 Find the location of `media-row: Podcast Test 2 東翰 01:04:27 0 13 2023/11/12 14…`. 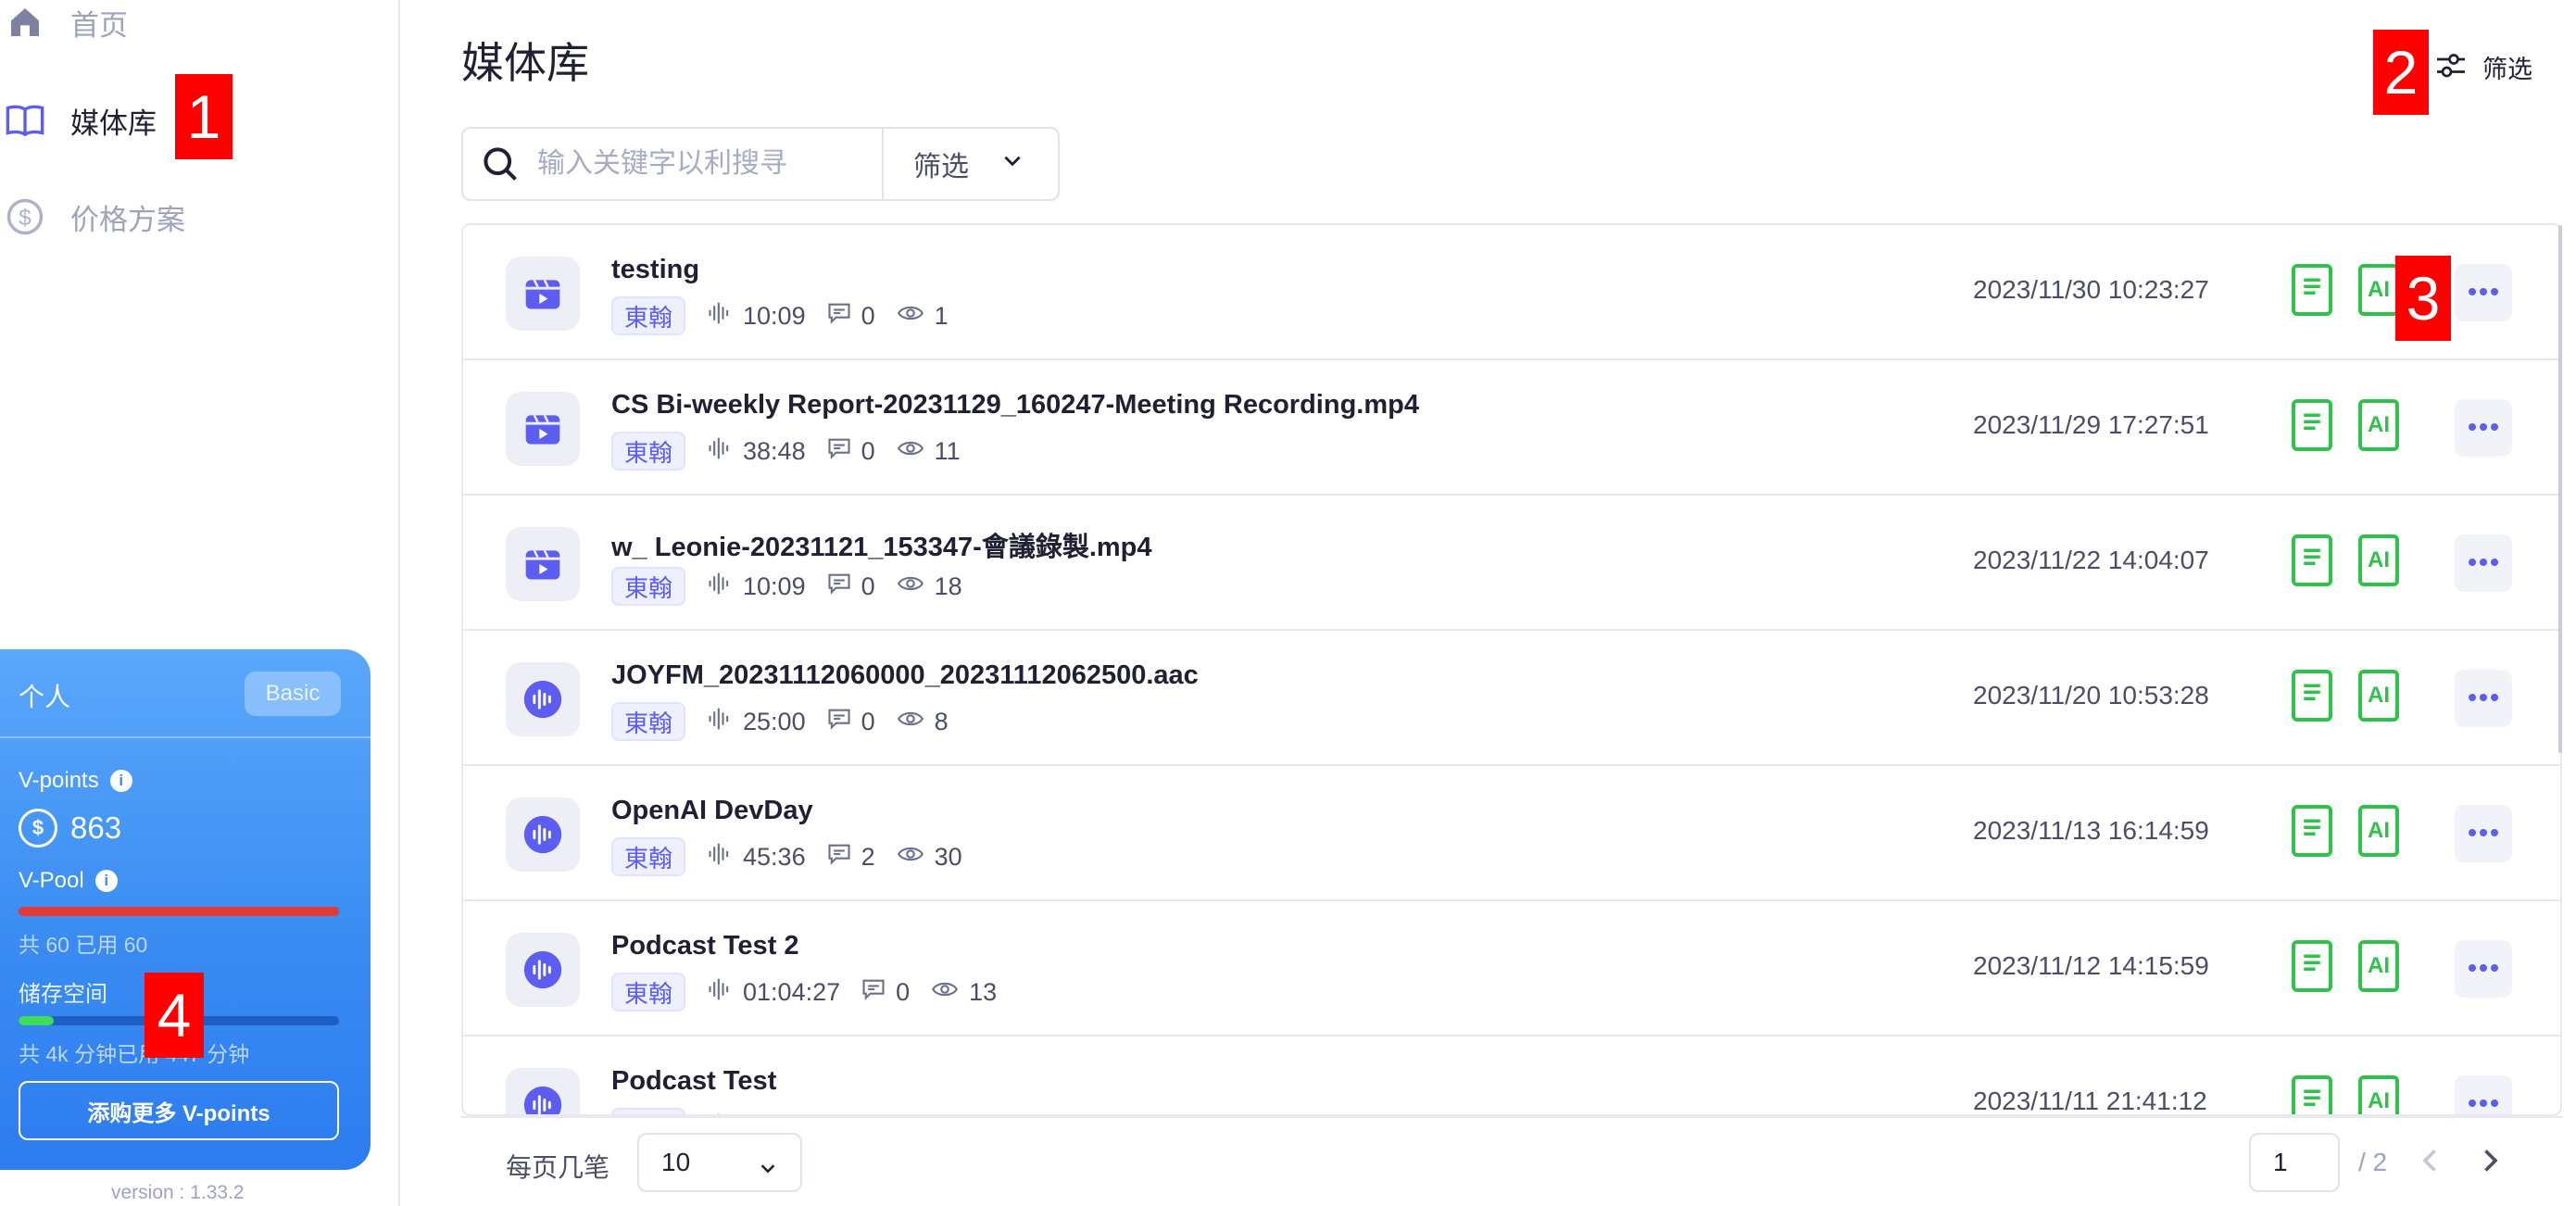

media-row: Podcast Test 2 東翰 01:04:27 0 13 2023/11/12 14… is located at coordinates (1511, 969).